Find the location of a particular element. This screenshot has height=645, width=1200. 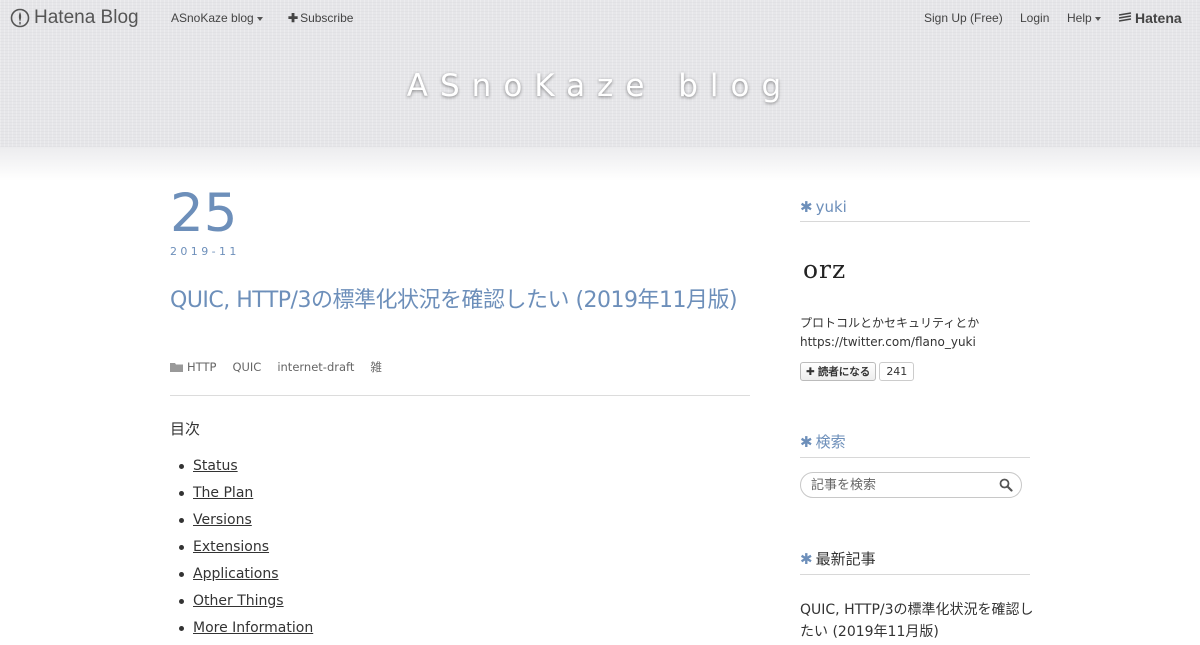

follow-button: ✚ 読者になる is located at coordinates (838, 371).